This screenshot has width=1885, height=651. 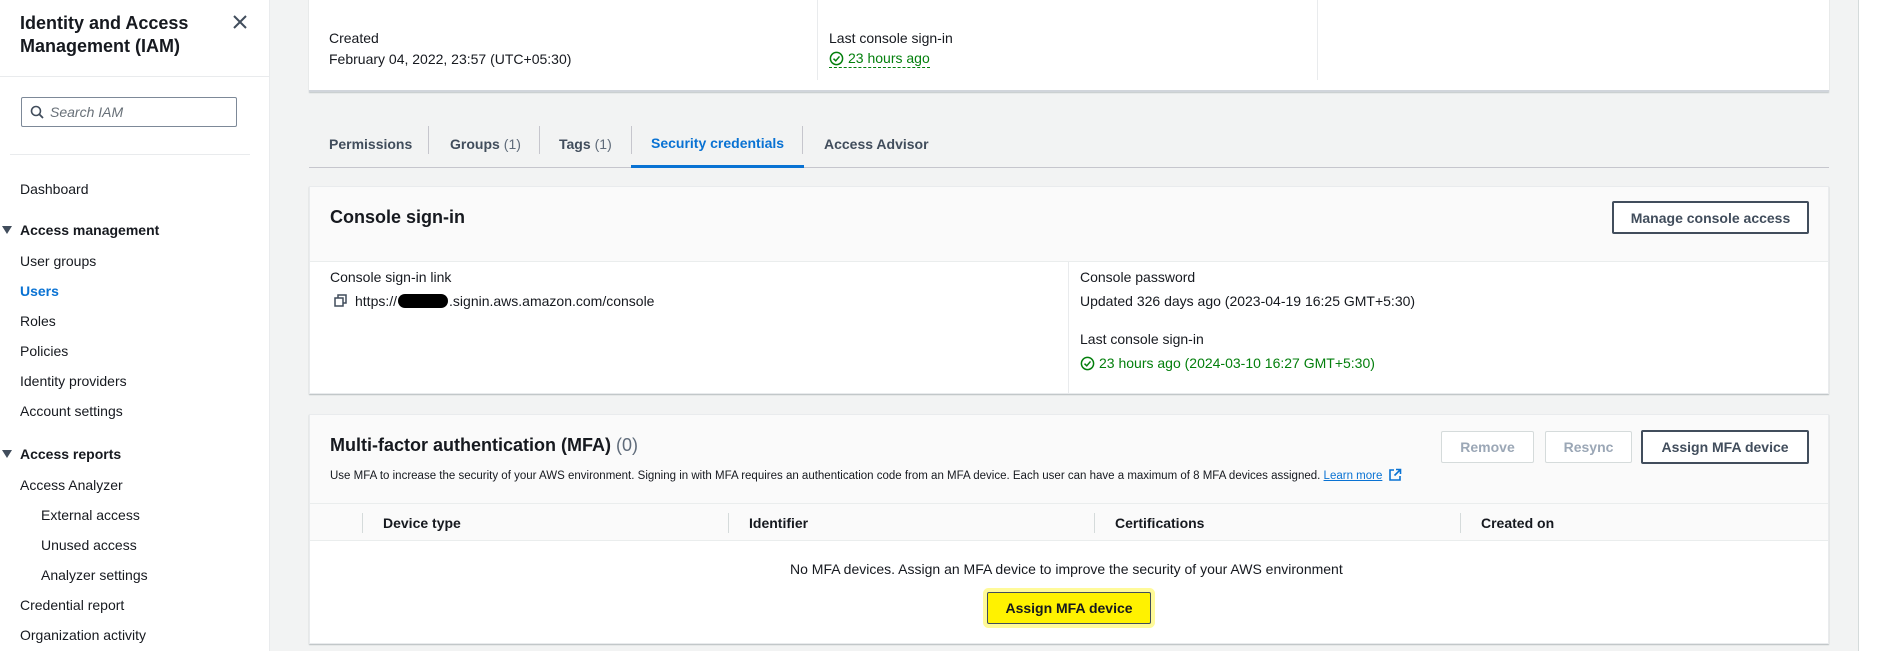 What do you see at coordinates (1588, 447) in the screenshot?
I see `resync-button: Resync` at bounding box center [1588, 447].